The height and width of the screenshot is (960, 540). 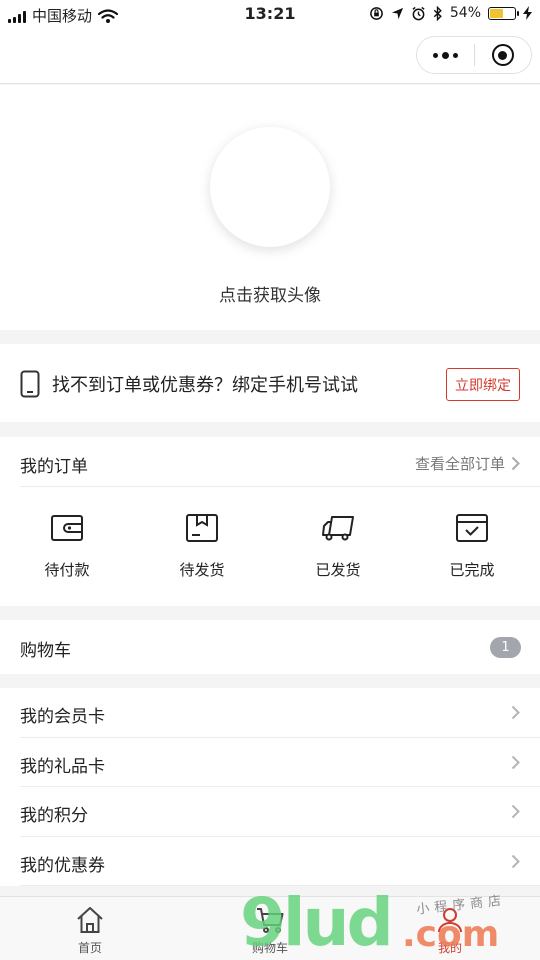 I want to click on tab-cart: 购物车, so click(x=270, y=930).